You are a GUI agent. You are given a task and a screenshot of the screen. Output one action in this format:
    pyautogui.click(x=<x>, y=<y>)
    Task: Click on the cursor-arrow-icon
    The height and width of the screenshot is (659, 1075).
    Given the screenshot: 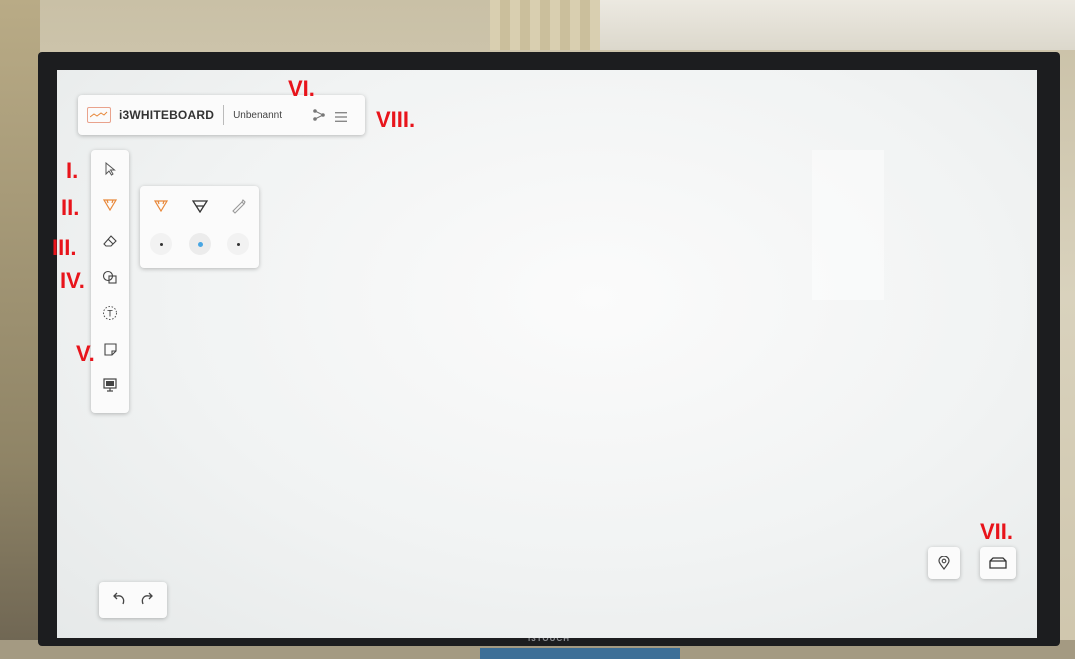 What is the action you would take?
    pyautogui.click(x=110, y=169)
    